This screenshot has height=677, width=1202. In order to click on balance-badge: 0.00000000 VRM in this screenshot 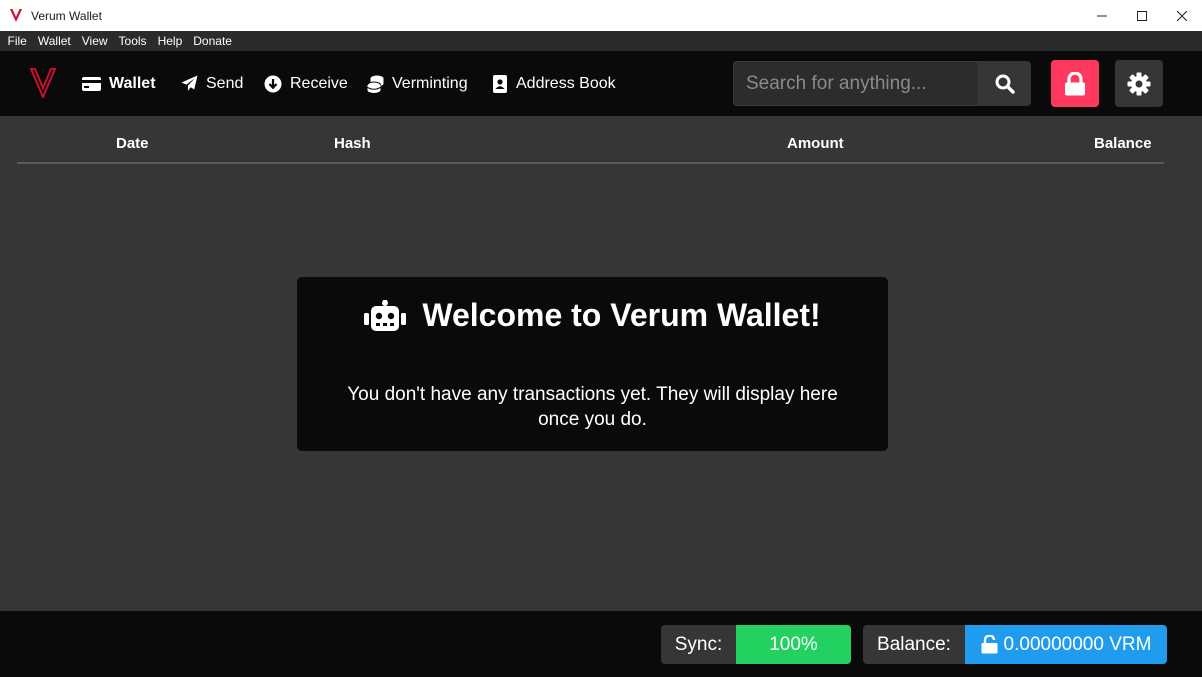, I will do `click(1066, 644)`.